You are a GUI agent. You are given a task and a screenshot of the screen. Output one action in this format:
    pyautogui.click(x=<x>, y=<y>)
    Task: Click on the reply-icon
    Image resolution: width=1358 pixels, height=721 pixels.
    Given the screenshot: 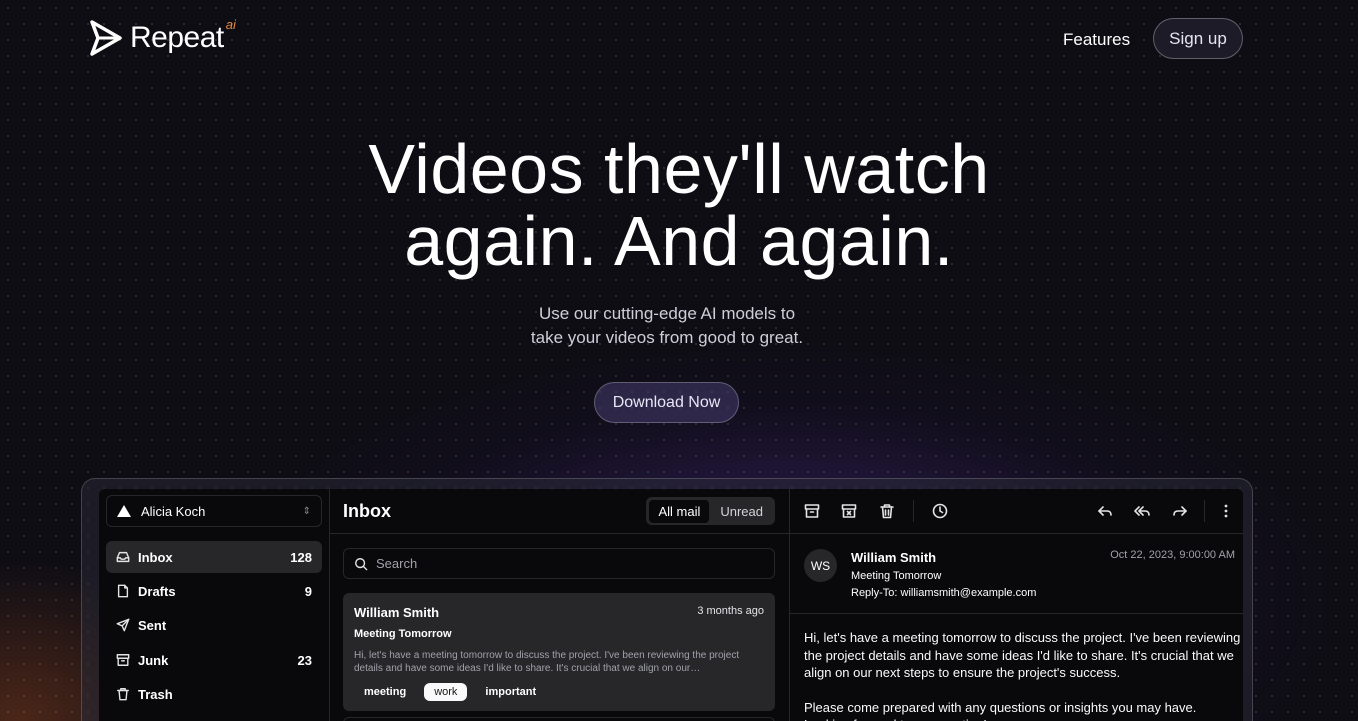 What is the action you would take?
    pyautogui.click(x=1105, y=511)
    